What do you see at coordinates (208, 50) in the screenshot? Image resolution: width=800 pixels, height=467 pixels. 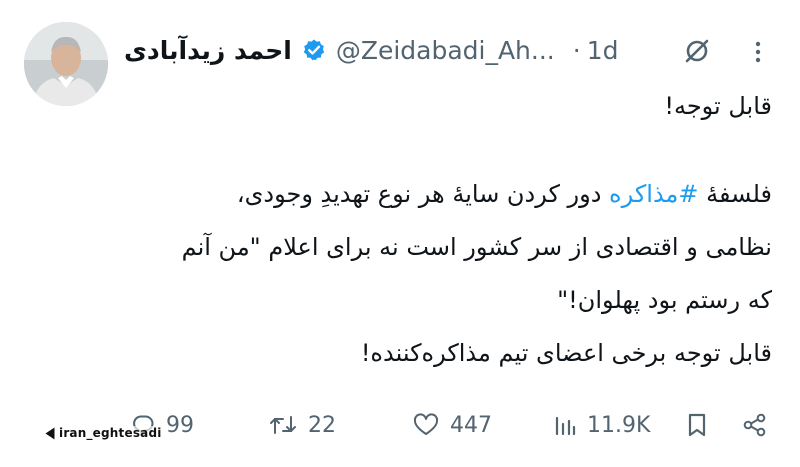 I see `author-display-name: احمد زیدآبادی` at bounding box center [208, 50].